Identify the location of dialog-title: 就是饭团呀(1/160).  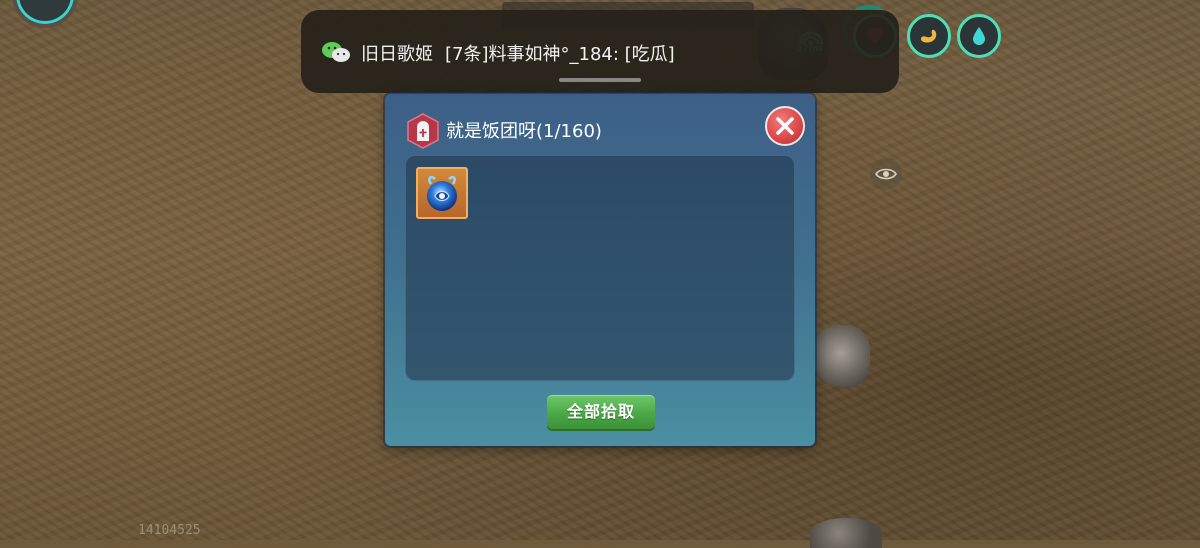
(524, 131).